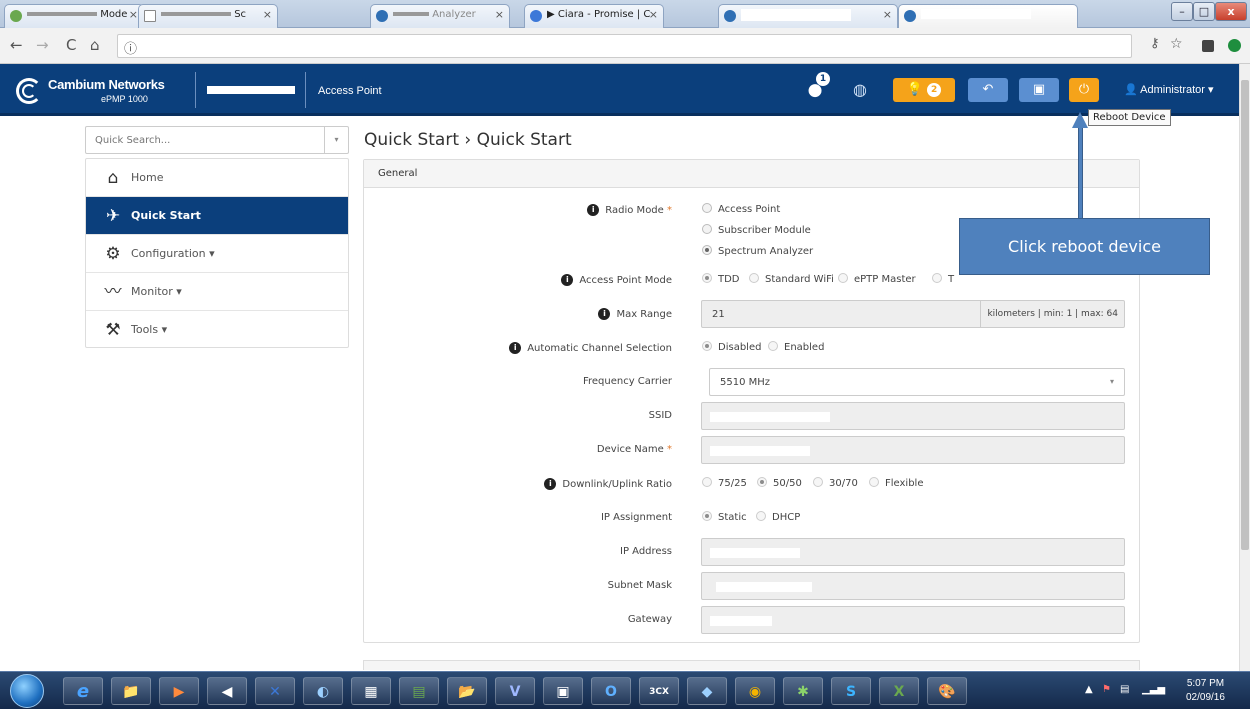 This screenshot has width=1250, height=709. I want to click on radio-eptp-master: ePTP Master, so click(877, 279).